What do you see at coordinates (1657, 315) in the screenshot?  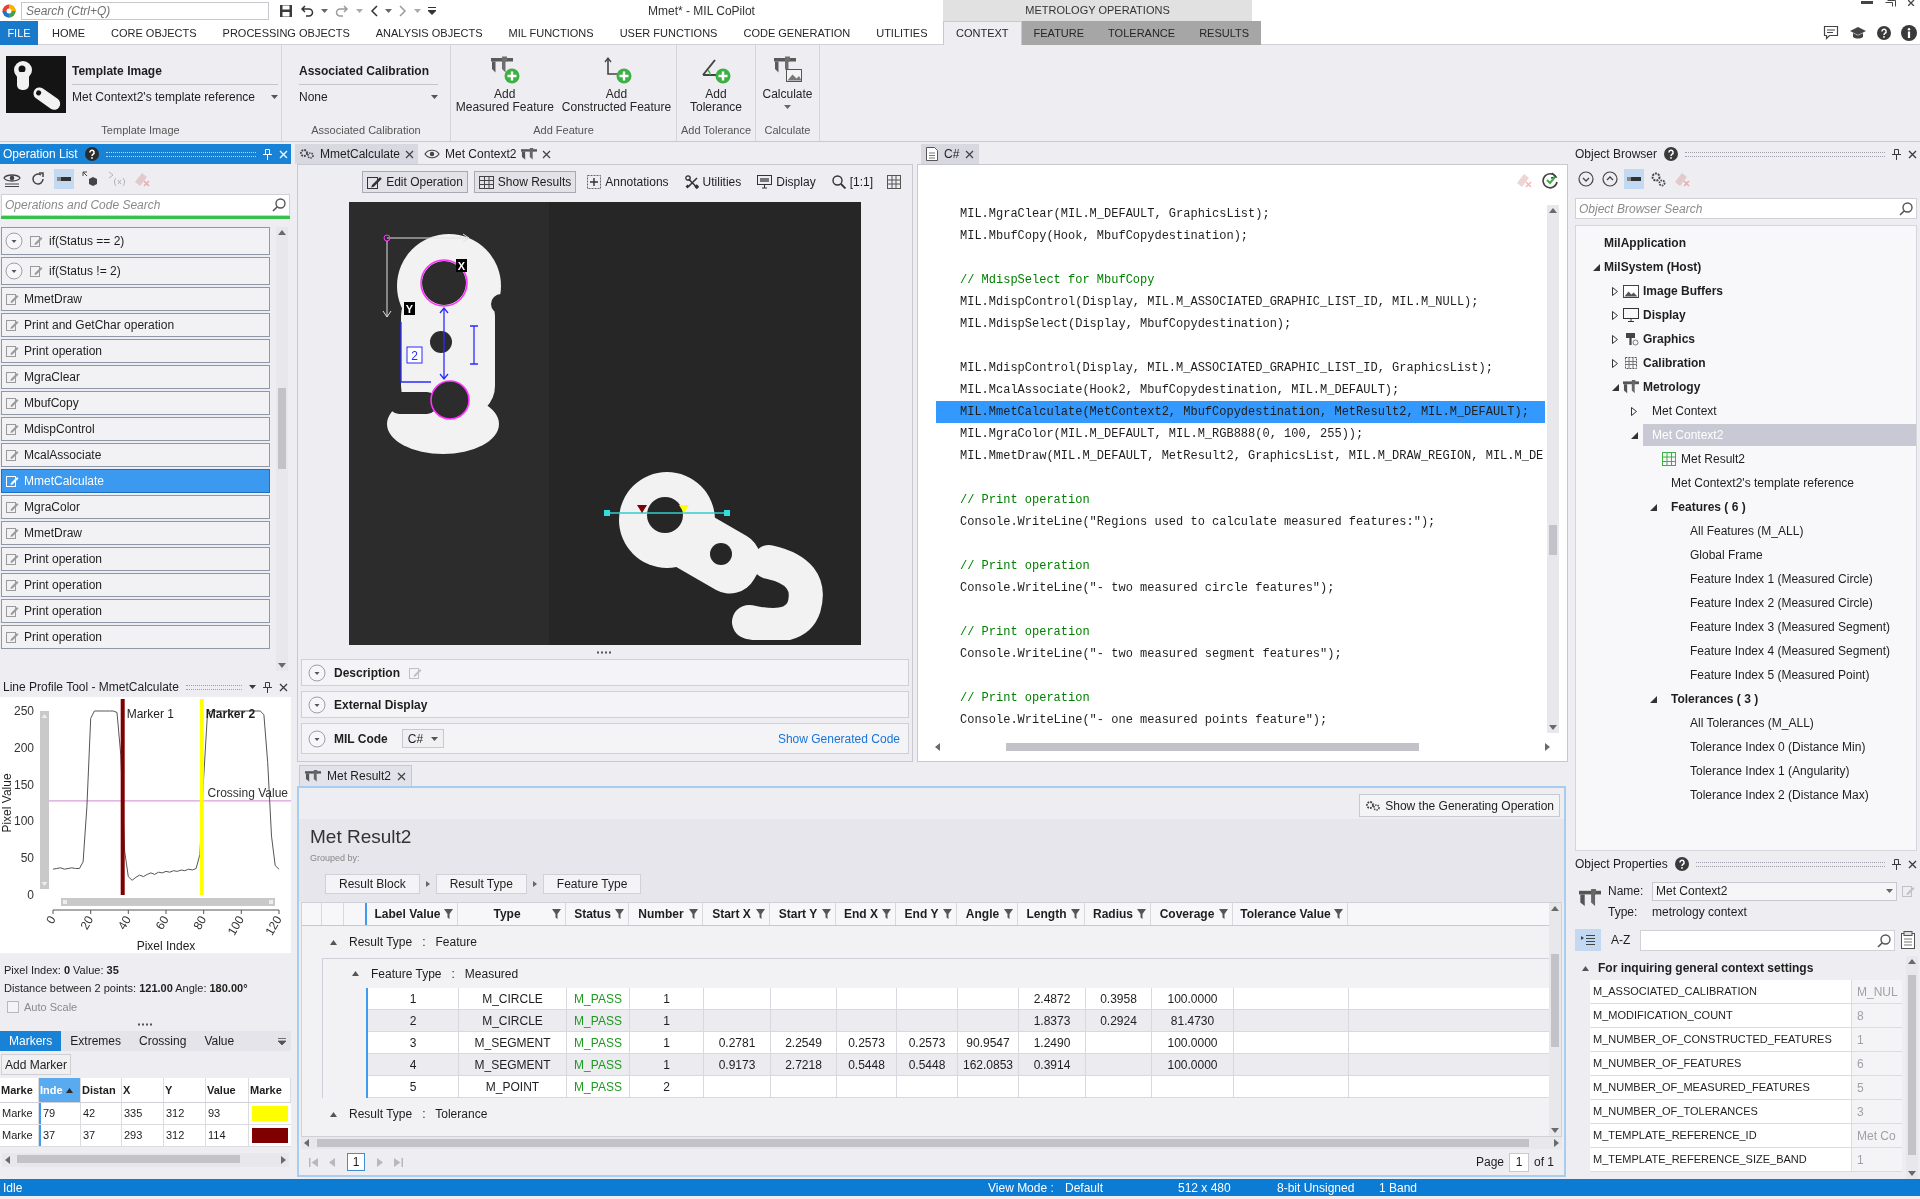 I see `tree-item: Display` at bounding box center [1657, 315].